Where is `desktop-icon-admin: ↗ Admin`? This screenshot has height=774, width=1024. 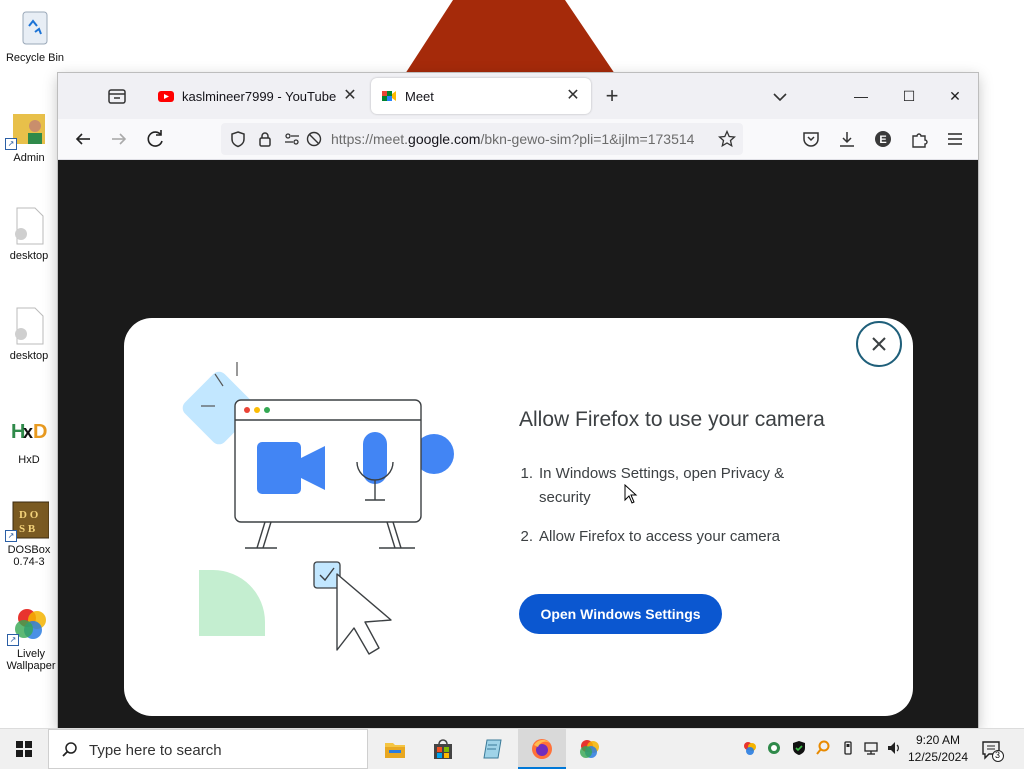 desktop-icon-admin: ↗ Admin is located at coordinates (29, 136).